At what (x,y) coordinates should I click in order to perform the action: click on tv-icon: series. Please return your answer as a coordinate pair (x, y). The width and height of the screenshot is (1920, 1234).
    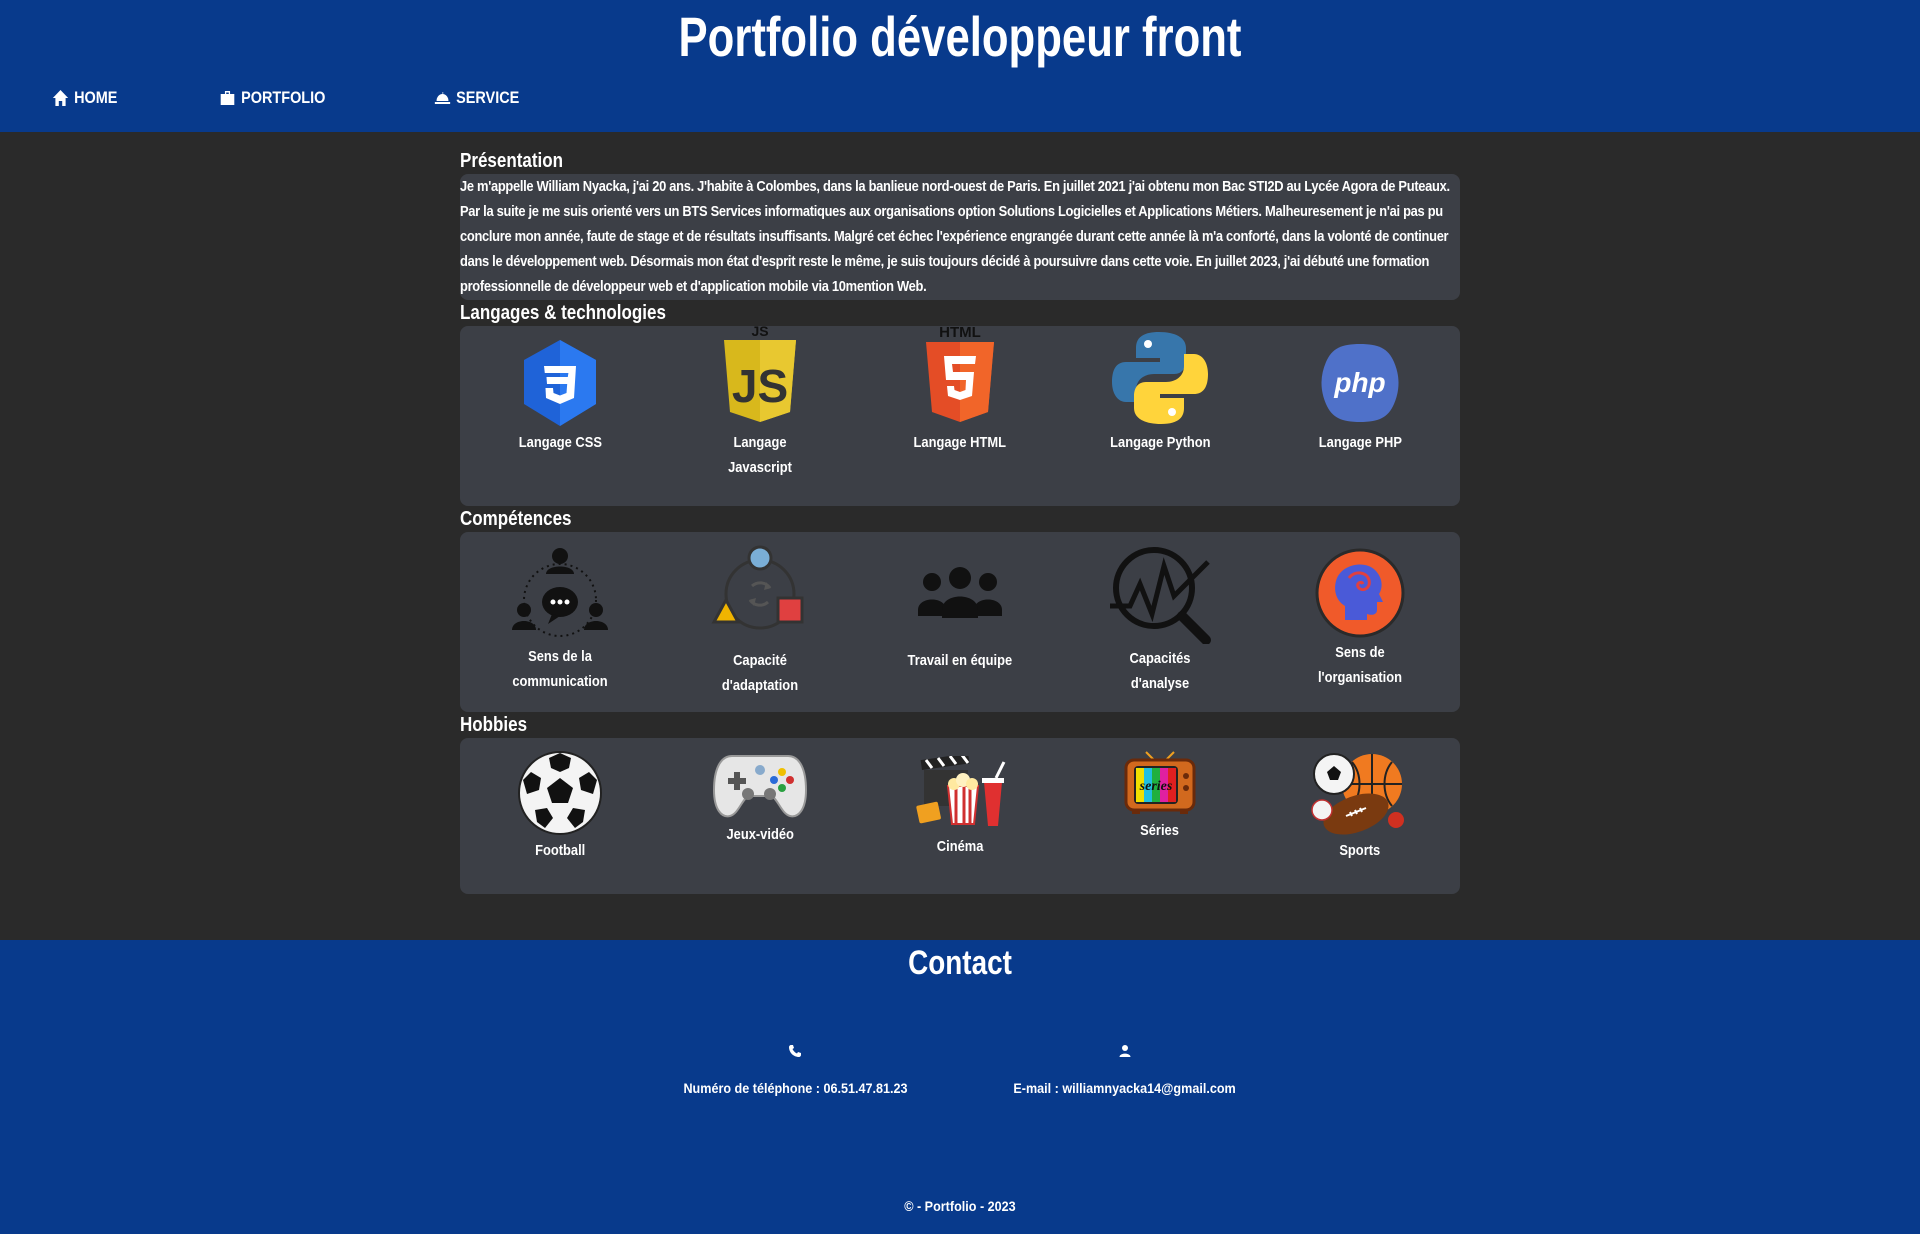
    Looking at the image, I should click on (1160, 782).